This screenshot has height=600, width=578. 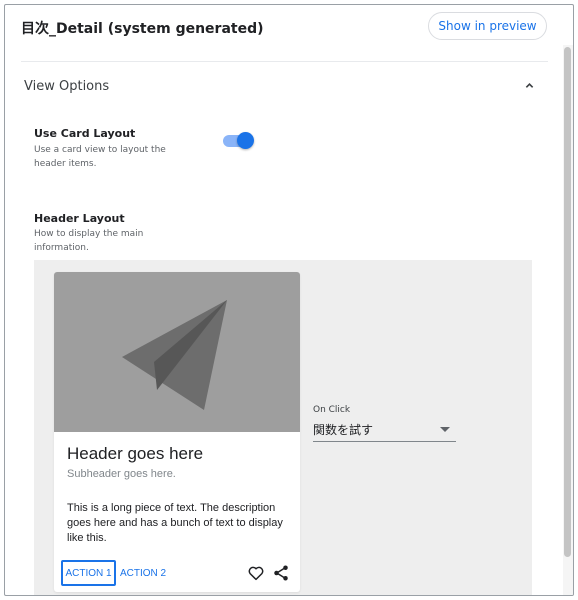 I want to click on action-1-button: ACTION 1, so click(x=88, y=573).